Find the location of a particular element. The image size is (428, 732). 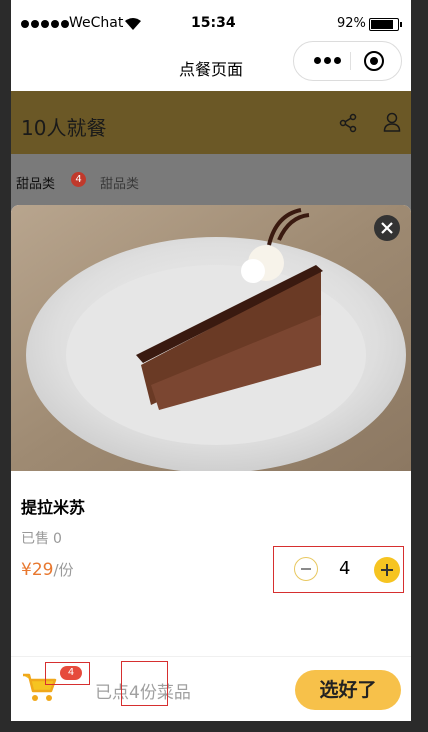

nav-bar: 点餐页面 is located at coordinates (211, 64).